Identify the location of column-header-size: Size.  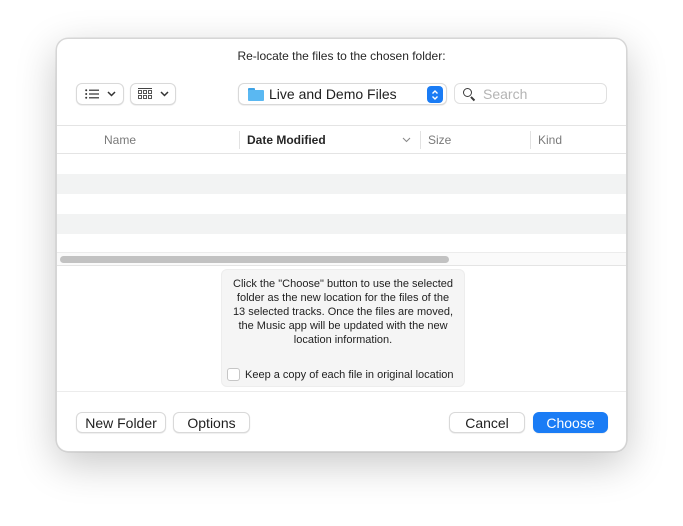
(439, 140).